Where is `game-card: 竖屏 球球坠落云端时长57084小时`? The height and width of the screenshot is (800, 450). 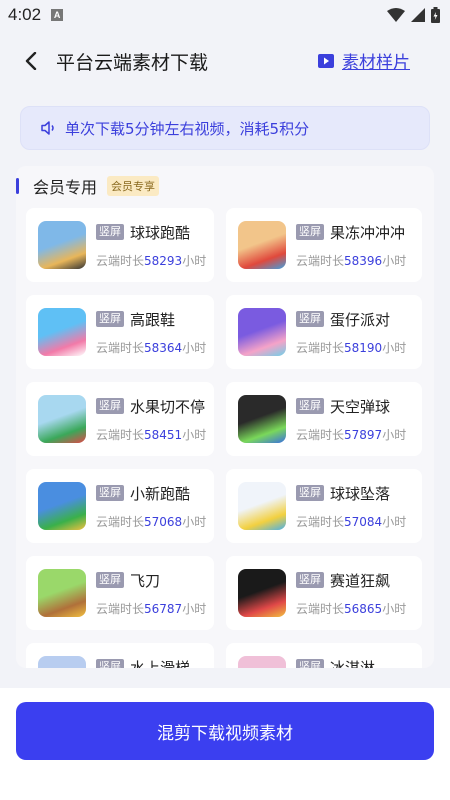
game-card: 竖屏 球球坠落云端时长57084小时 is located at coordinates (324, 506).